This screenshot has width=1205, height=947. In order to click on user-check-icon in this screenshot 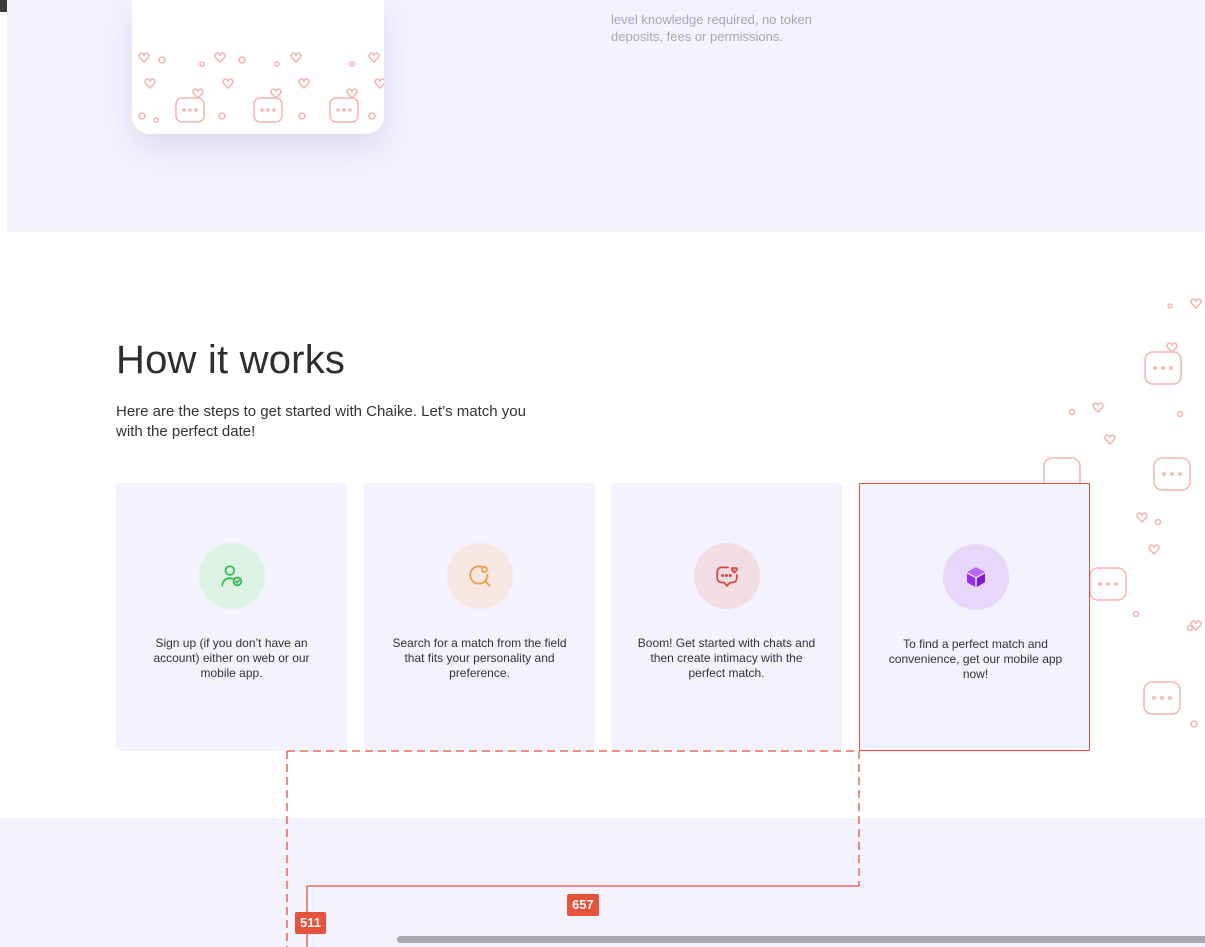, I will do `click(232, 576)`.